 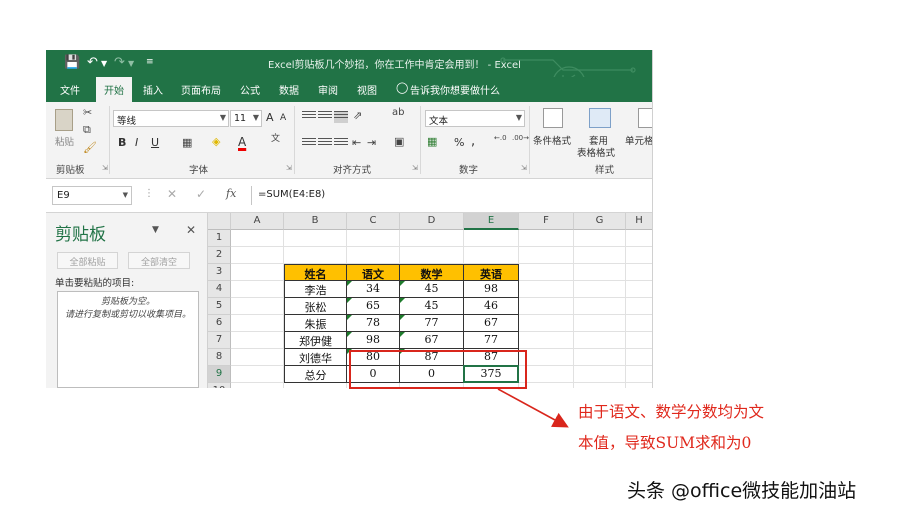 I want to click on format-as-table-icon, so click(x=600, y=118).